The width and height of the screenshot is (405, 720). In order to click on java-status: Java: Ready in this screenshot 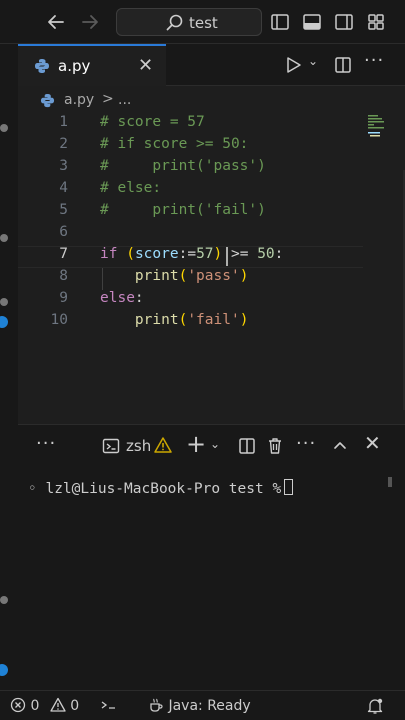, I will do `click(199, 706)`.